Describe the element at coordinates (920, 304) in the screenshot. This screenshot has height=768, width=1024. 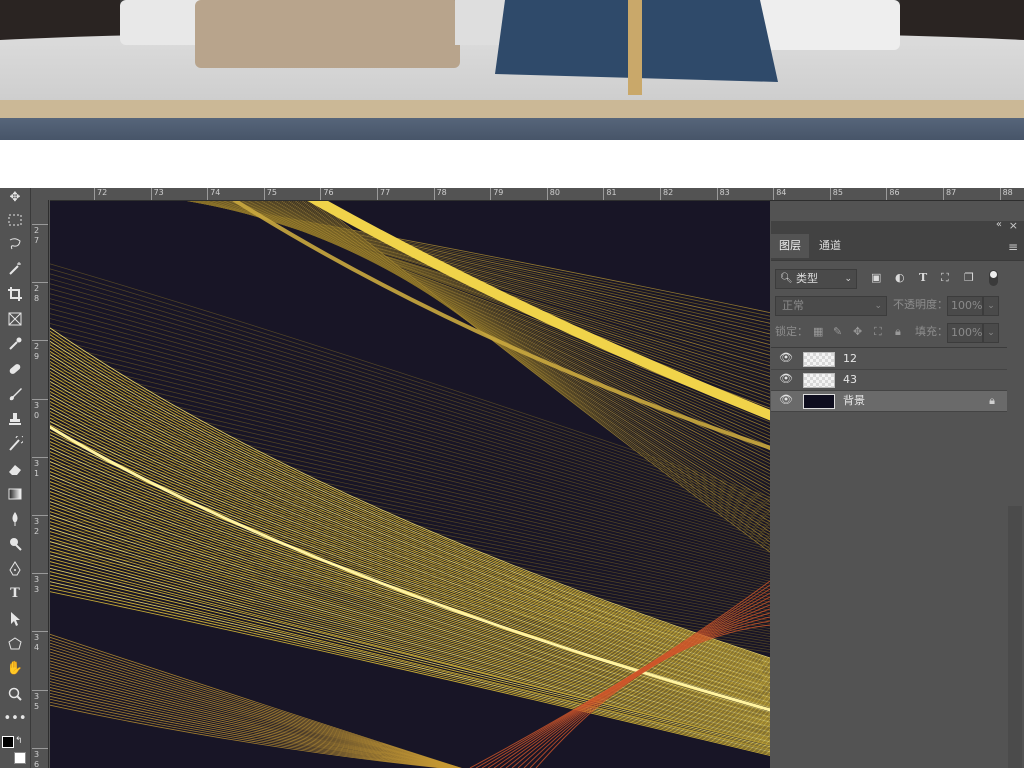
I see `opacity-label: 不透明度：` at that location.